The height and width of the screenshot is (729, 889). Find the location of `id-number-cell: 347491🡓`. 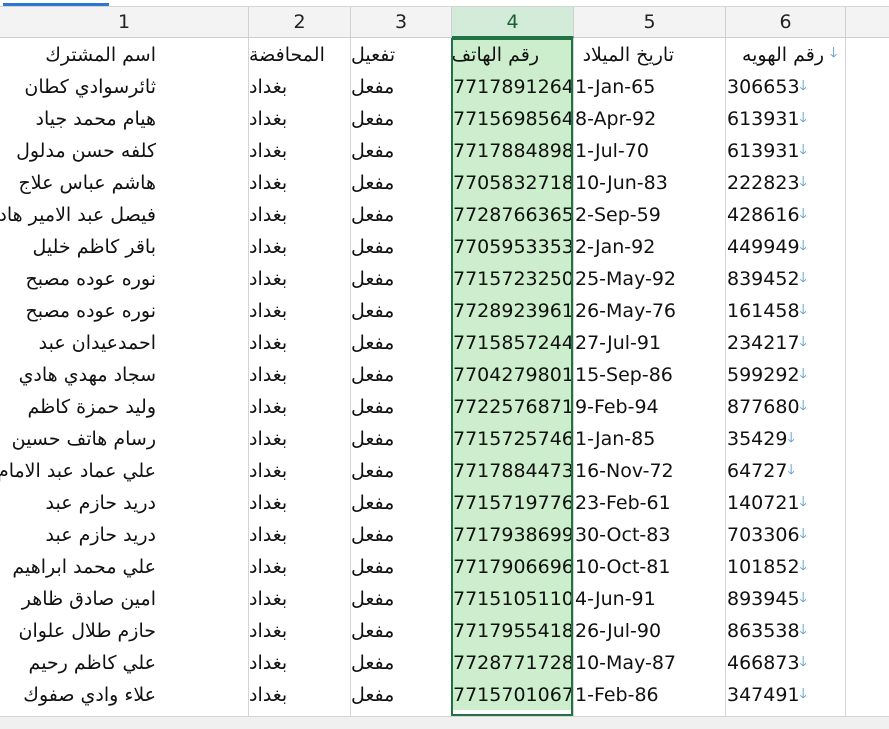

id-number-cell: 347491🡓 is located at coordinates (786, 694).